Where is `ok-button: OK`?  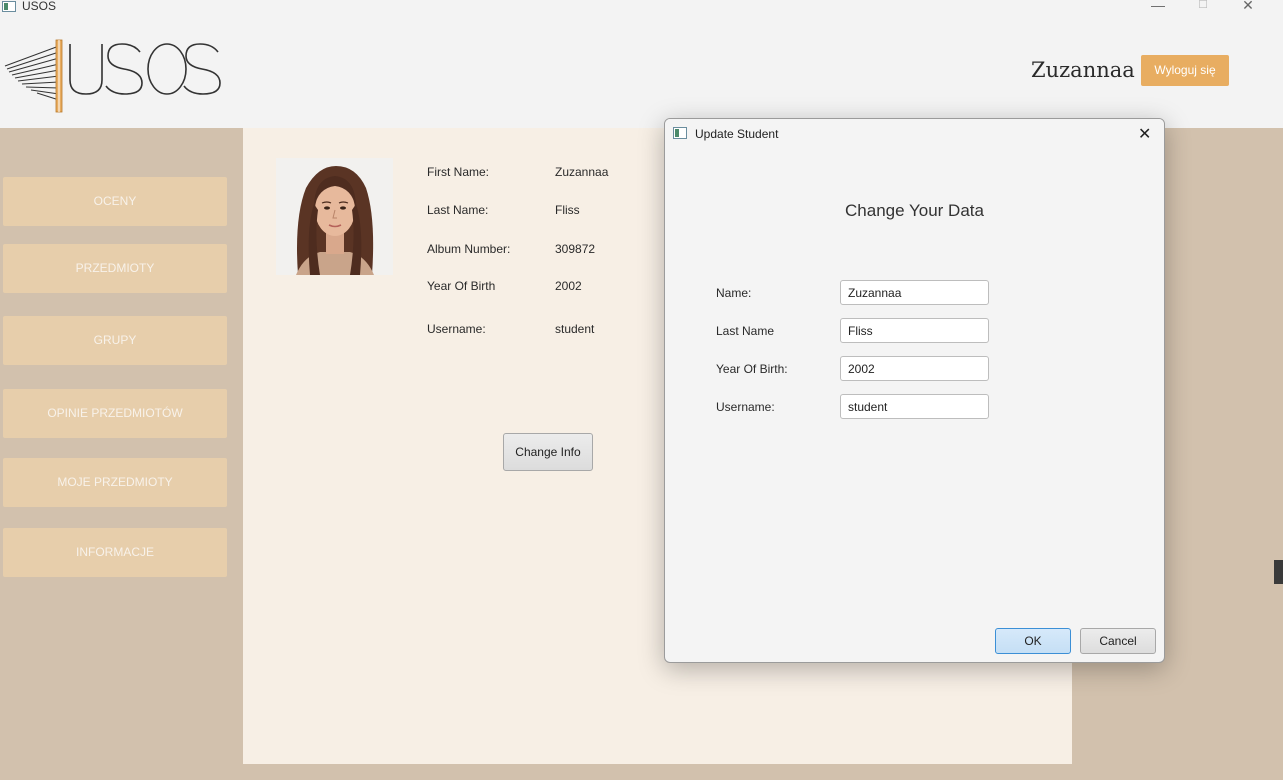
ok-button: OK is located at coordinates (1033, 641).